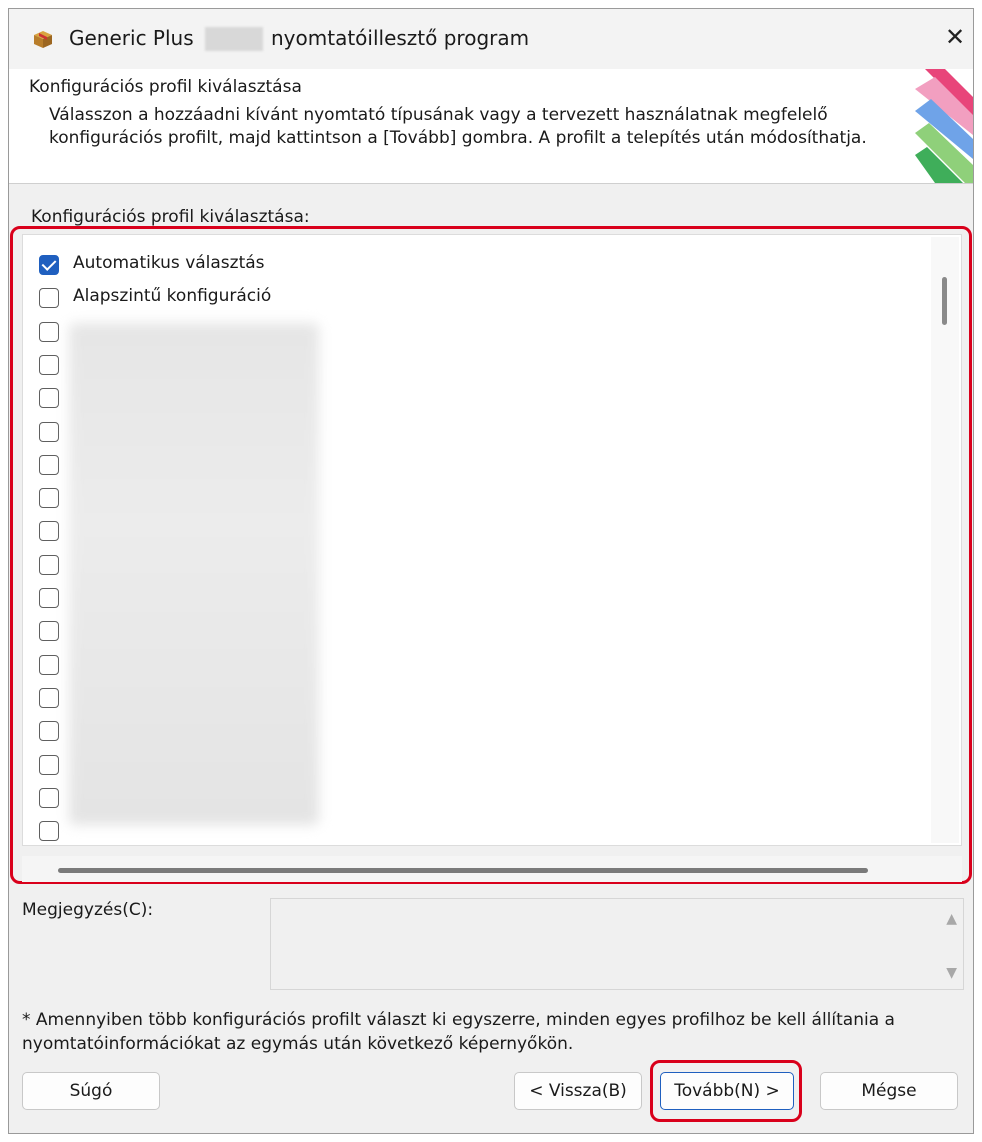  I want to click on note-field: ▲ ▼, so click(617, 944).